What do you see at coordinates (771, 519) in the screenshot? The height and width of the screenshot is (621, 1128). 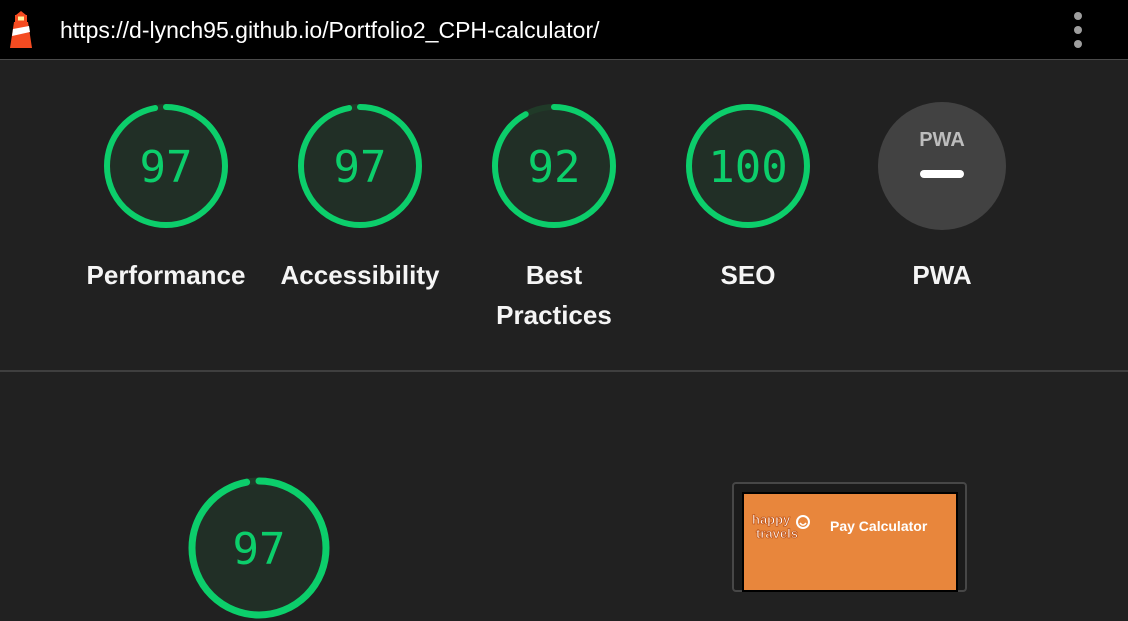 I see `logo-word-1: happy` at bounding box center [771, 519].